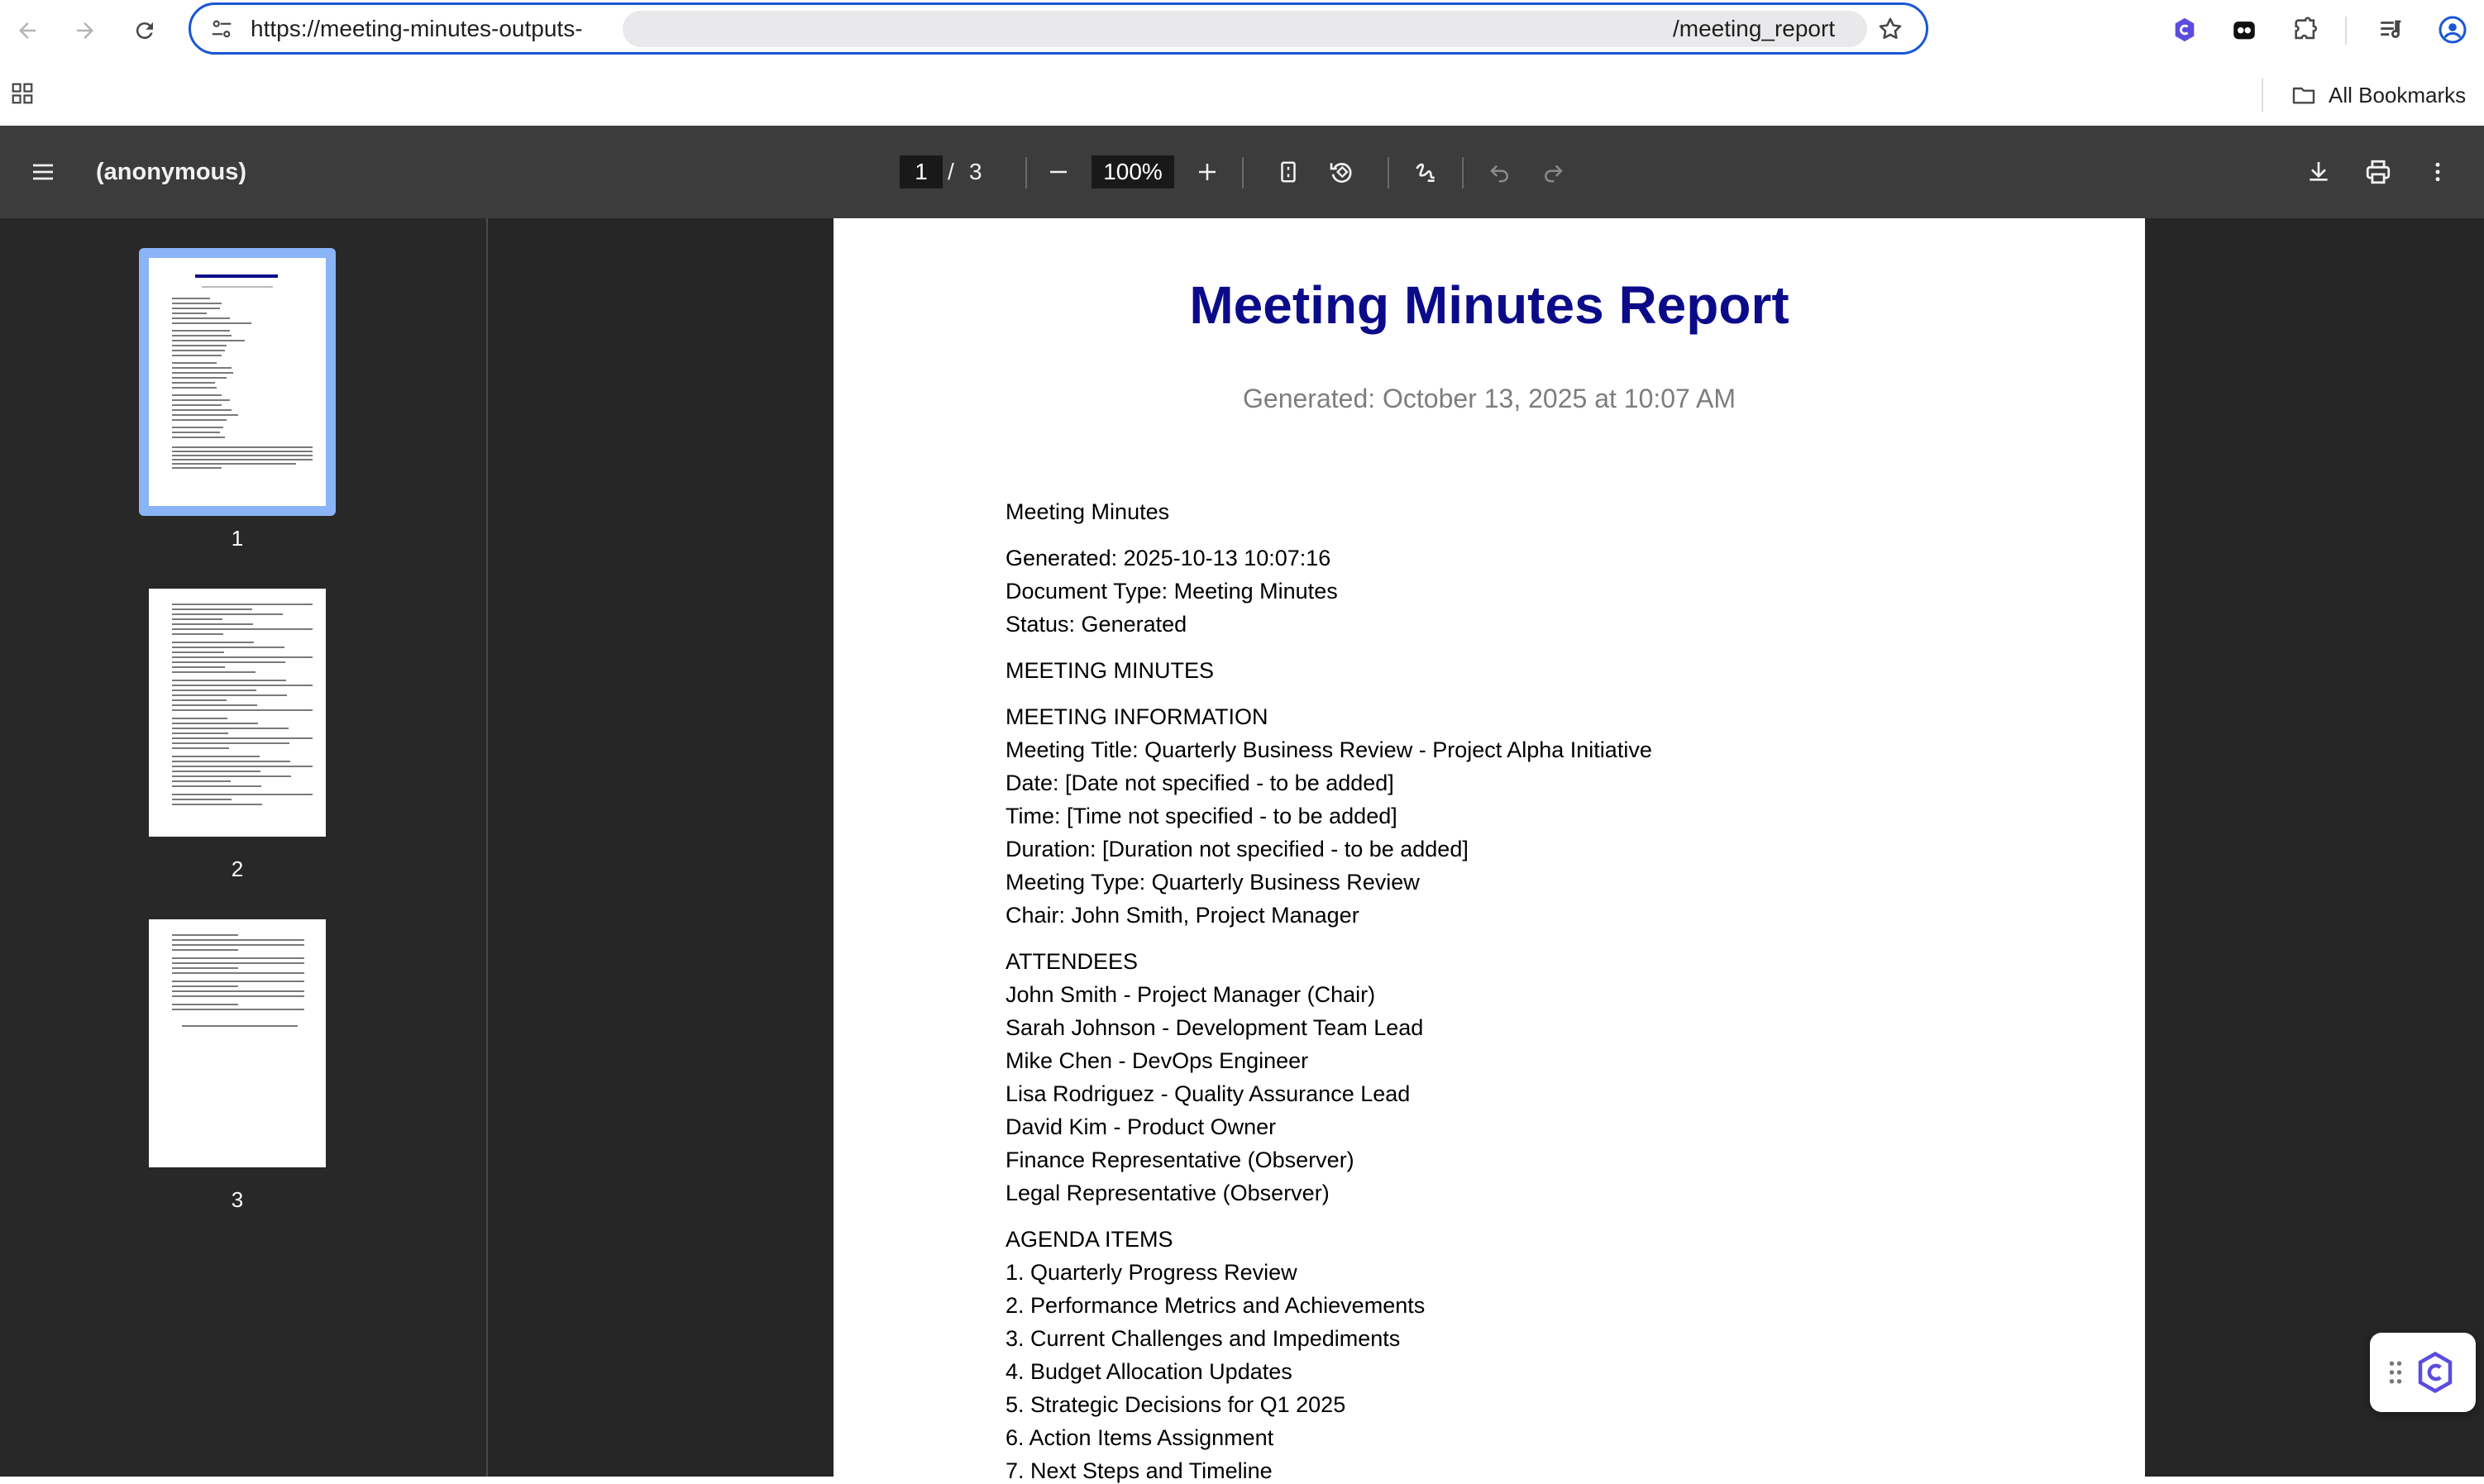 Image resolution: width=2484 pixels, height=1484 pixels. What do you see at coordinates (2305, 30) in the screenshot?
I see `extensions-puzzle-icon` at bounding box center [2305, 30].